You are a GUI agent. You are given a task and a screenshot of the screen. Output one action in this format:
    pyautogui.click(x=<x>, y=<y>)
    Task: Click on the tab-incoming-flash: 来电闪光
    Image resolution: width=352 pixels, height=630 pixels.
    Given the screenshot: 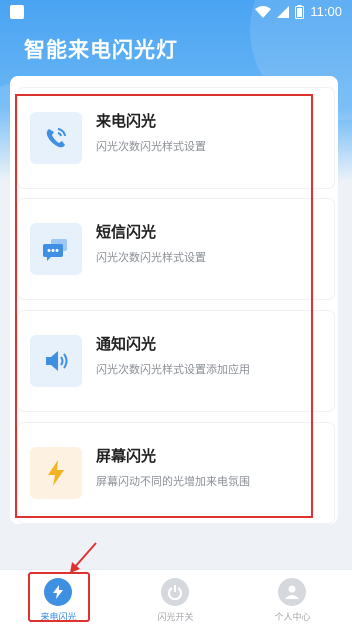 What is the action you would take?
    pyautogui.click(x=58, y=600)
    